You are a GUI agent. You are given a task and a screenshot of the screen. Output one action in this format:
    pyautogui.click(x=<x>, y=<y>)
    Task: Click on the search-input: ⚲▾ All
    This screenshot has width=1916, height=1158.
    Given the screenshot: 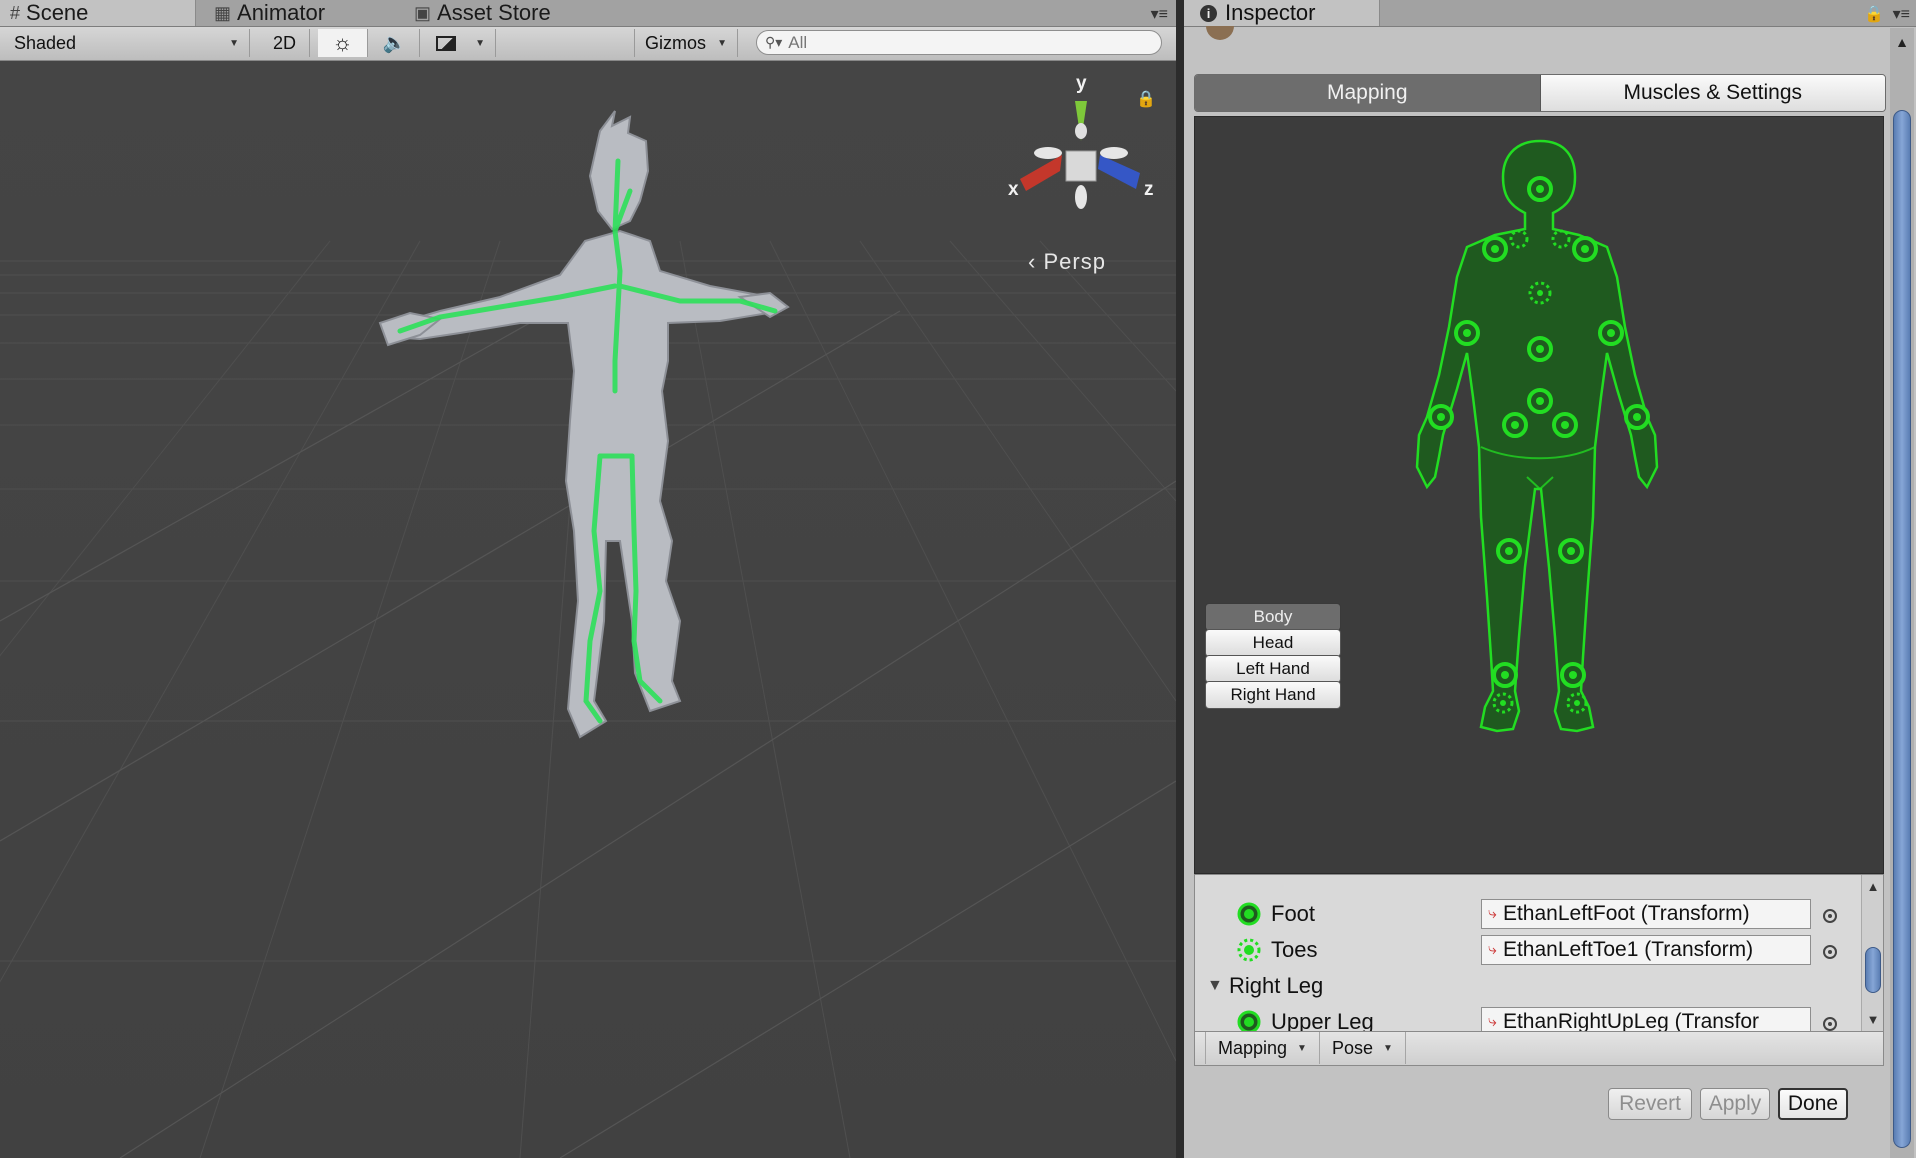 What is the action you would take?
    pyautogui.click(x=959, y=42)
    